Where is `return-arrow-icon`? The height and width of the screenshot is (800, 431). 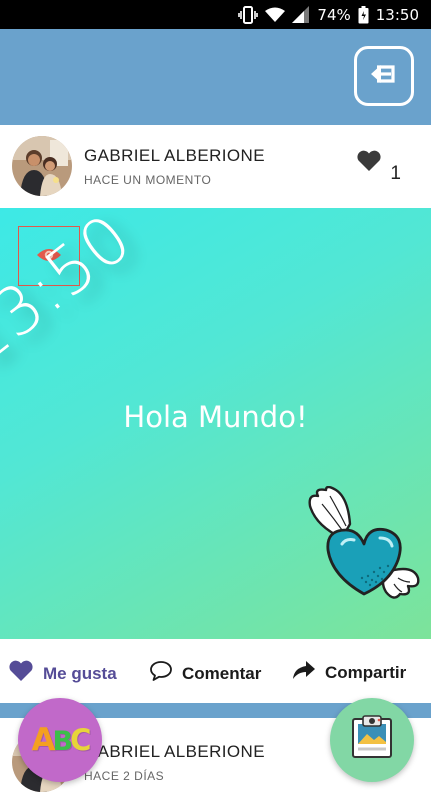 return-arrow-icon is located at coordinates (384, 76).